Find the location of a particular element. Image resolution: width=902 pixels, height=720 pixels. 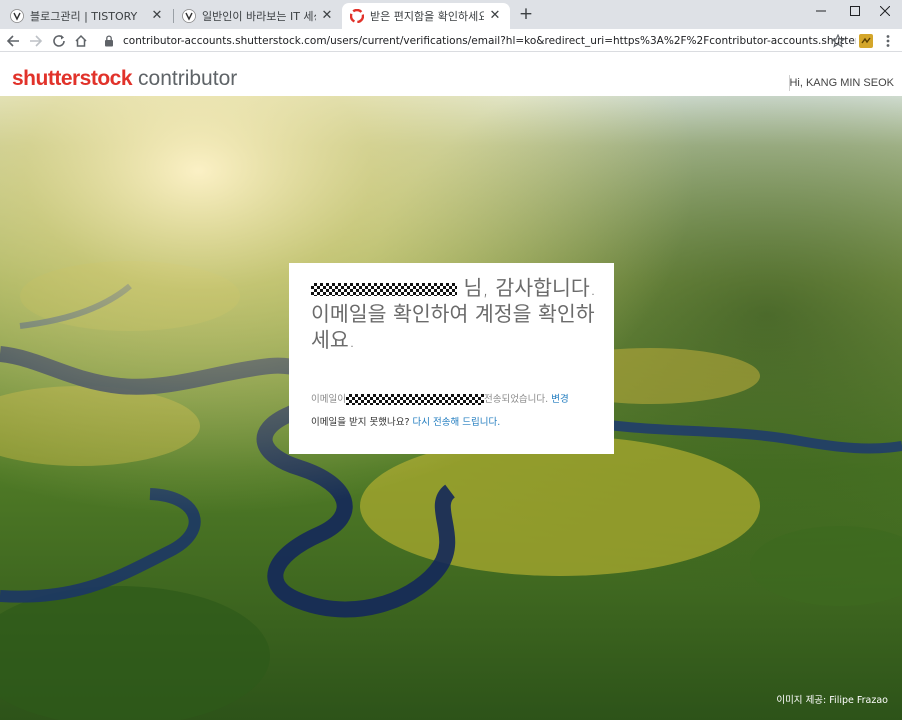

window-close-button is located at coordinates (885, 11).